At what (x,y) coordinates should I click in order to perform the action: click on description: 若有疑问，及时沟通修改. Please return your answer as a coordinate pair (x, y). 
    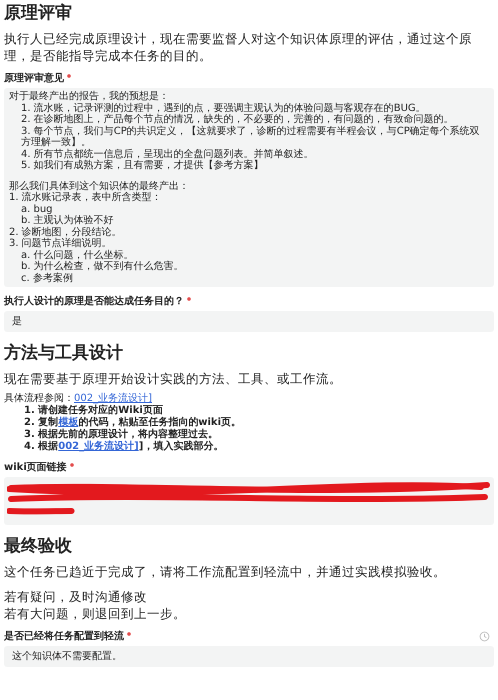
    Looking at the image, I should click on (76, 596).